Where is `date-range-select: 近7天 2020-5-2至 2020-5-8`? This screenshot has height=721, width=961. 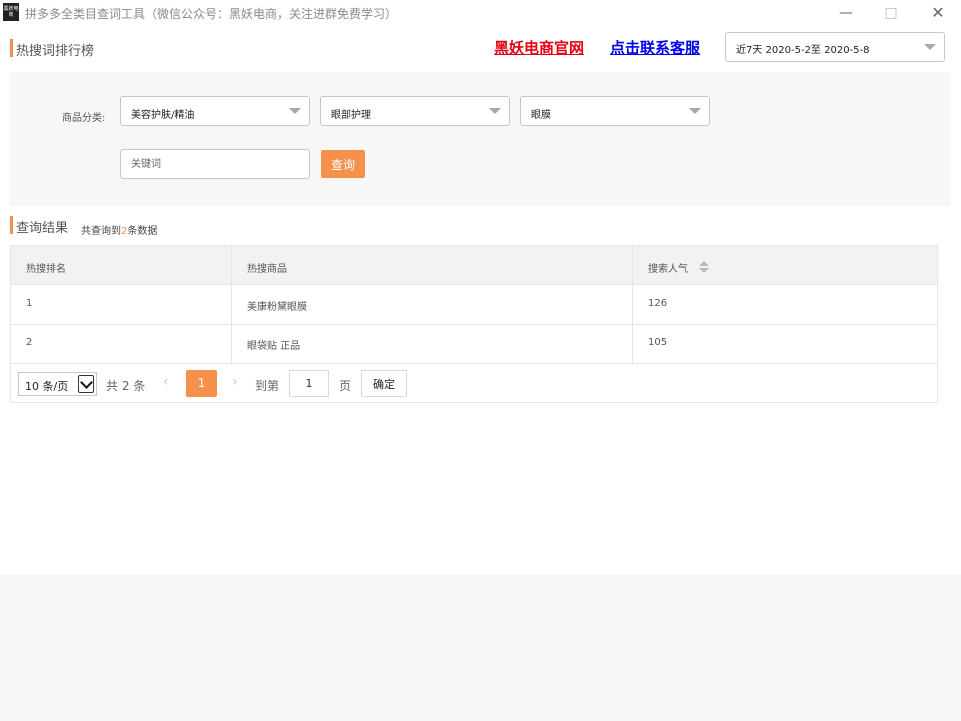 date-range-select: 近7天 2020-5-2至 2020-5-8 is located at coordinates (835, 47).